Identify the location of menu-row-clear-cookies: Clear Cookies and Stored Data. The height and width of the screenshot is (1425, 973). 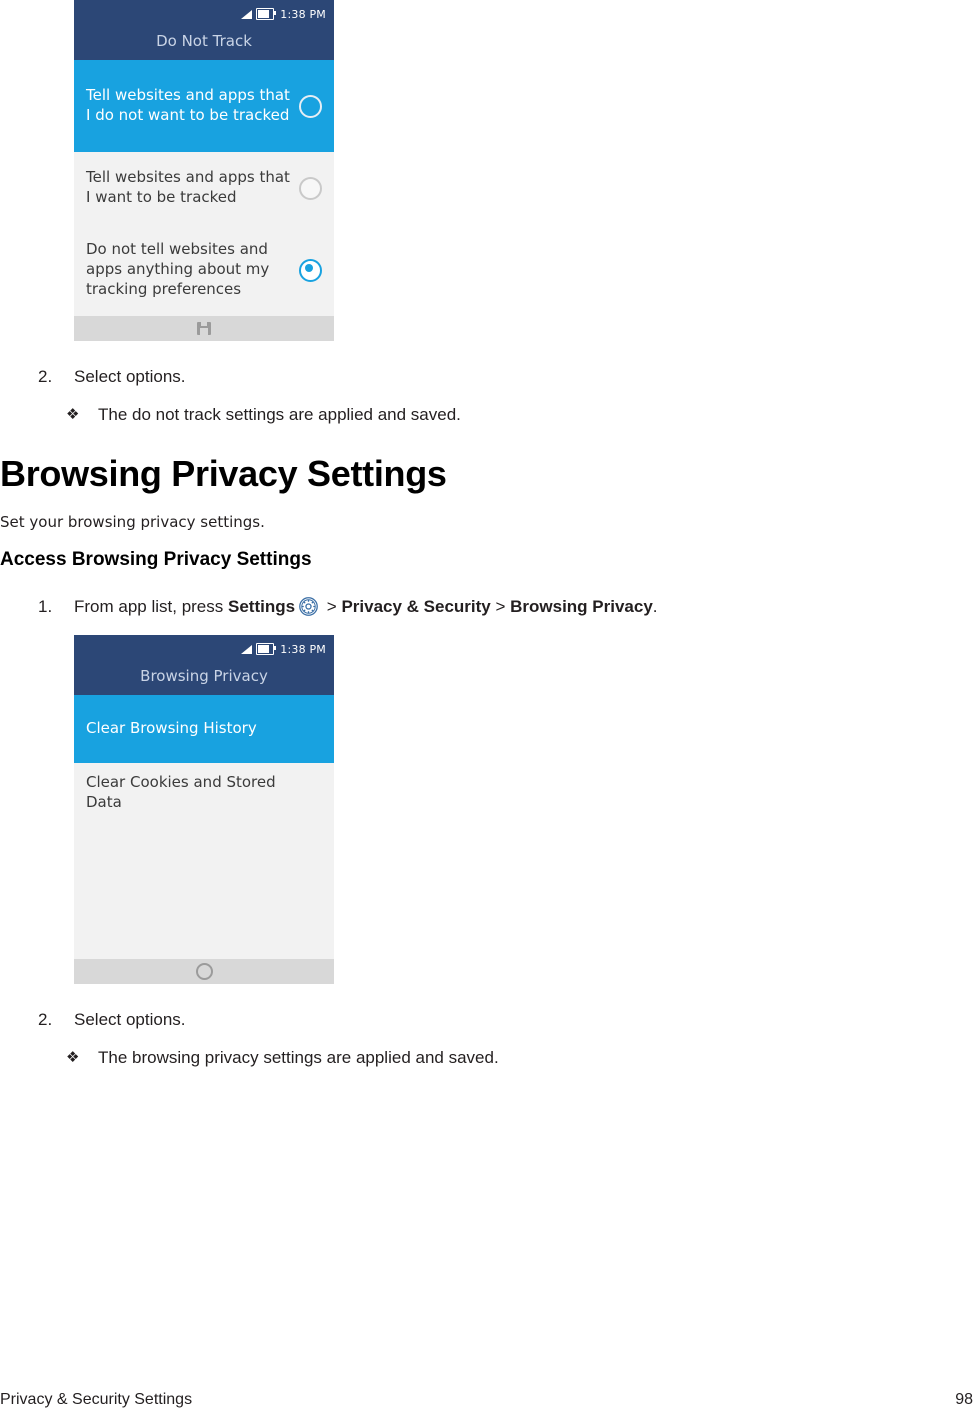
(204, 802).